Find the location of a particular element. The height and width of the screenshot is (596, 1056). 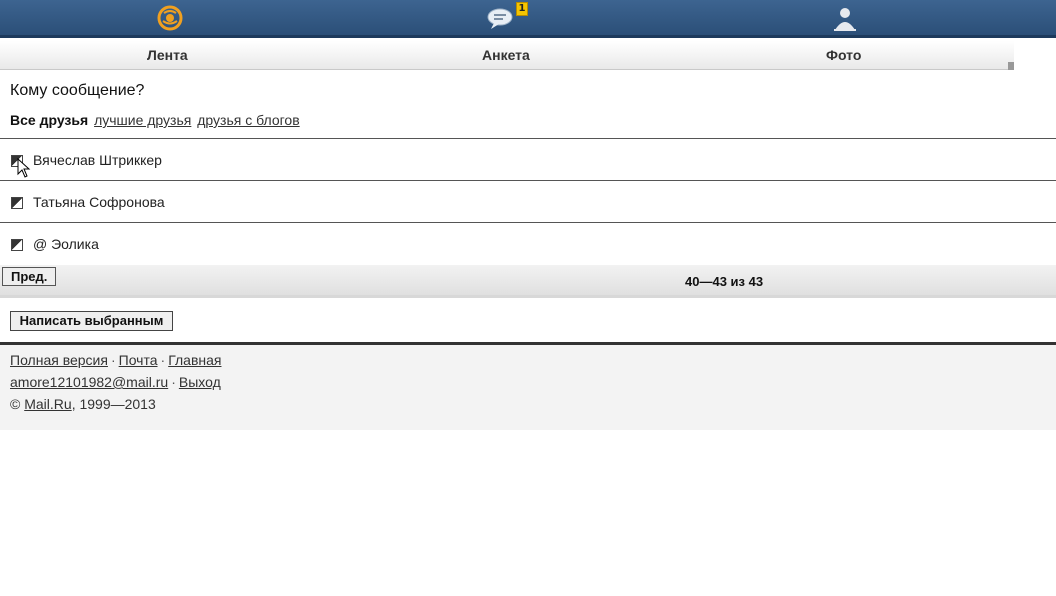

send-to-selected-button: Написать выбранным is located at coordinates (91, 321).